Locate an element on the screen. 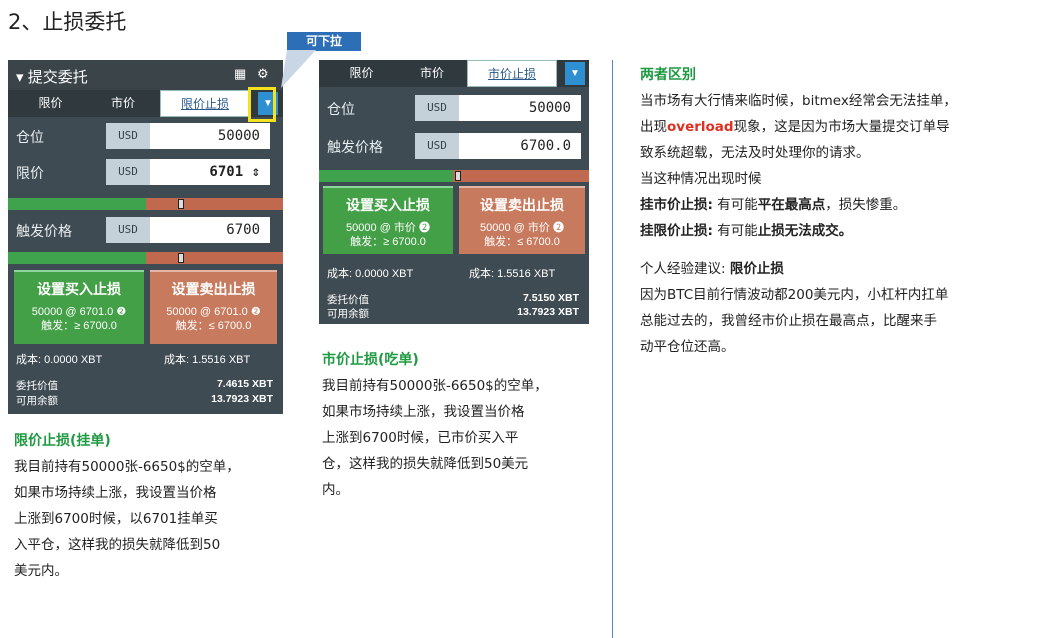 The width and height of the screenshot is (1039, 638). text-line: 入平仓，这样我的损失就降低到50 is located at coordinates (117, 545).